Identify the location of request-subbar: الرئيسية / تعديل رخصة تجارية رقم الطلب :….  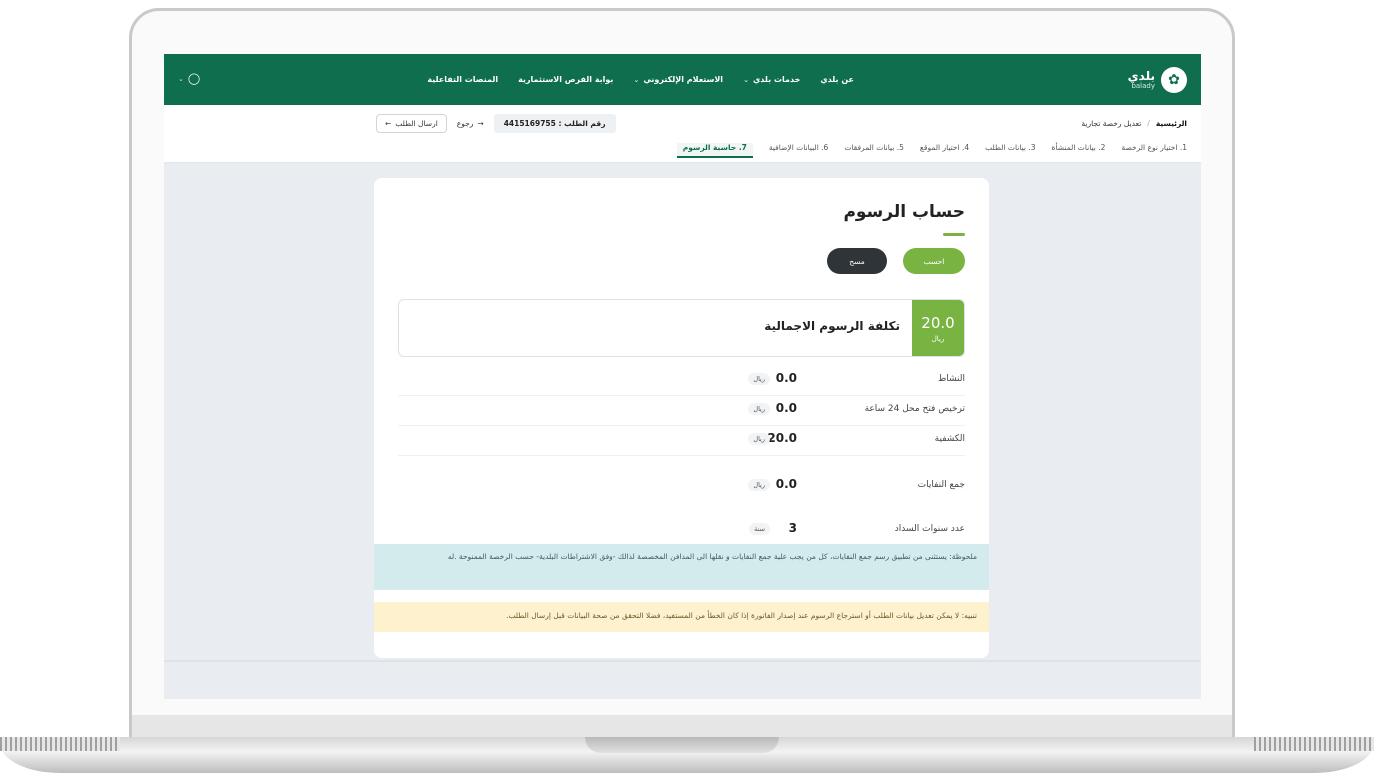
(682, 134).